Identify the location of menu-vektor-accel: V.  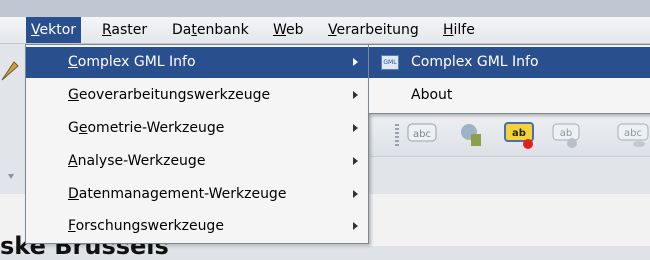
(35, 30).